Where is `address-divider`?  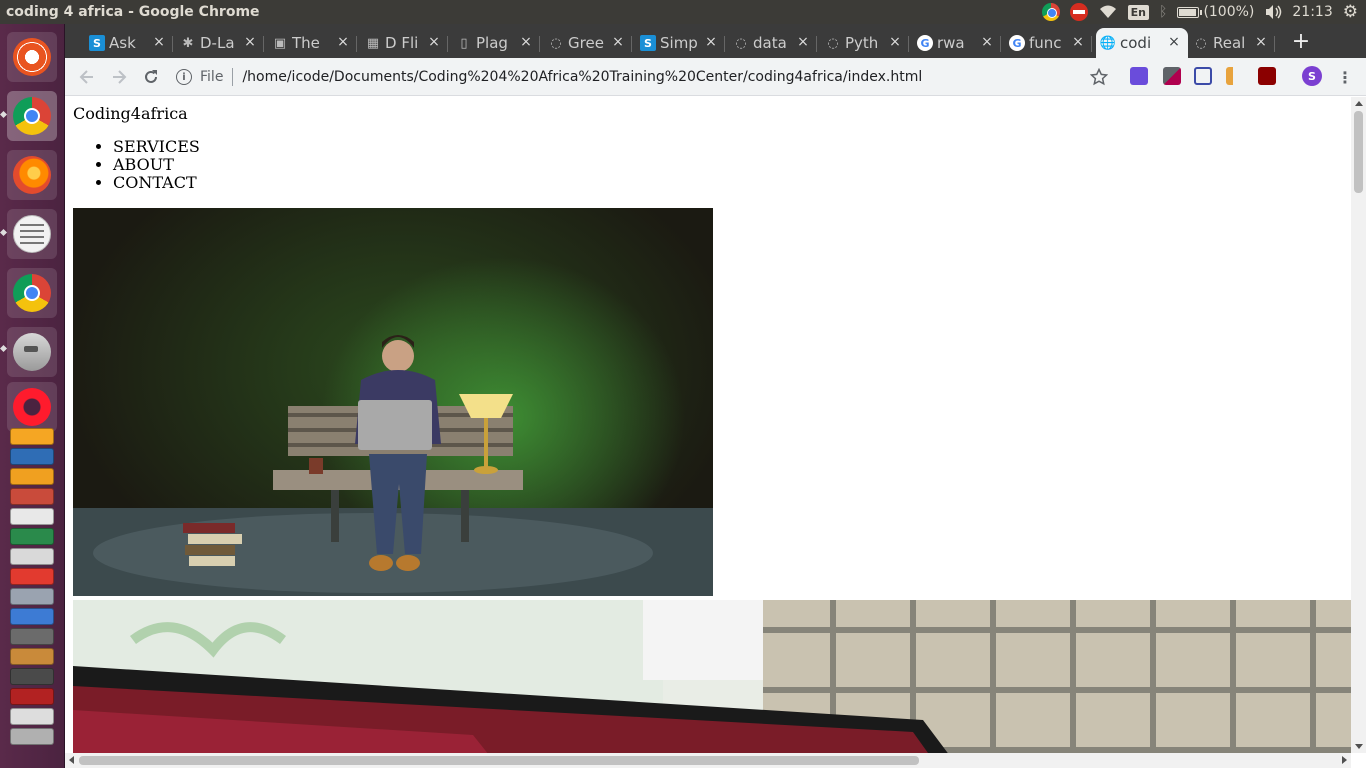 address-divider is located at coordinates (233, 77).